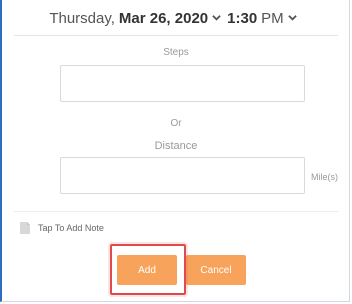 The width and height of the screenshot is (352, 304). What do you see at coordinates (71, 228) in the screenshot?
I see `add-note-label: Tap To Add Note` at bounding box center [71, 228].